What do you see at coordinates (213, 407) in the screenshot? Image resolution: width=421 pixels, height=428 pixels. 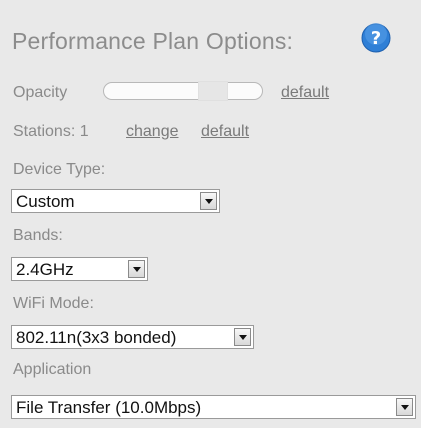 I see `application-select: File Transfer (10.0Mbps)` at bounding box center [213, 407].